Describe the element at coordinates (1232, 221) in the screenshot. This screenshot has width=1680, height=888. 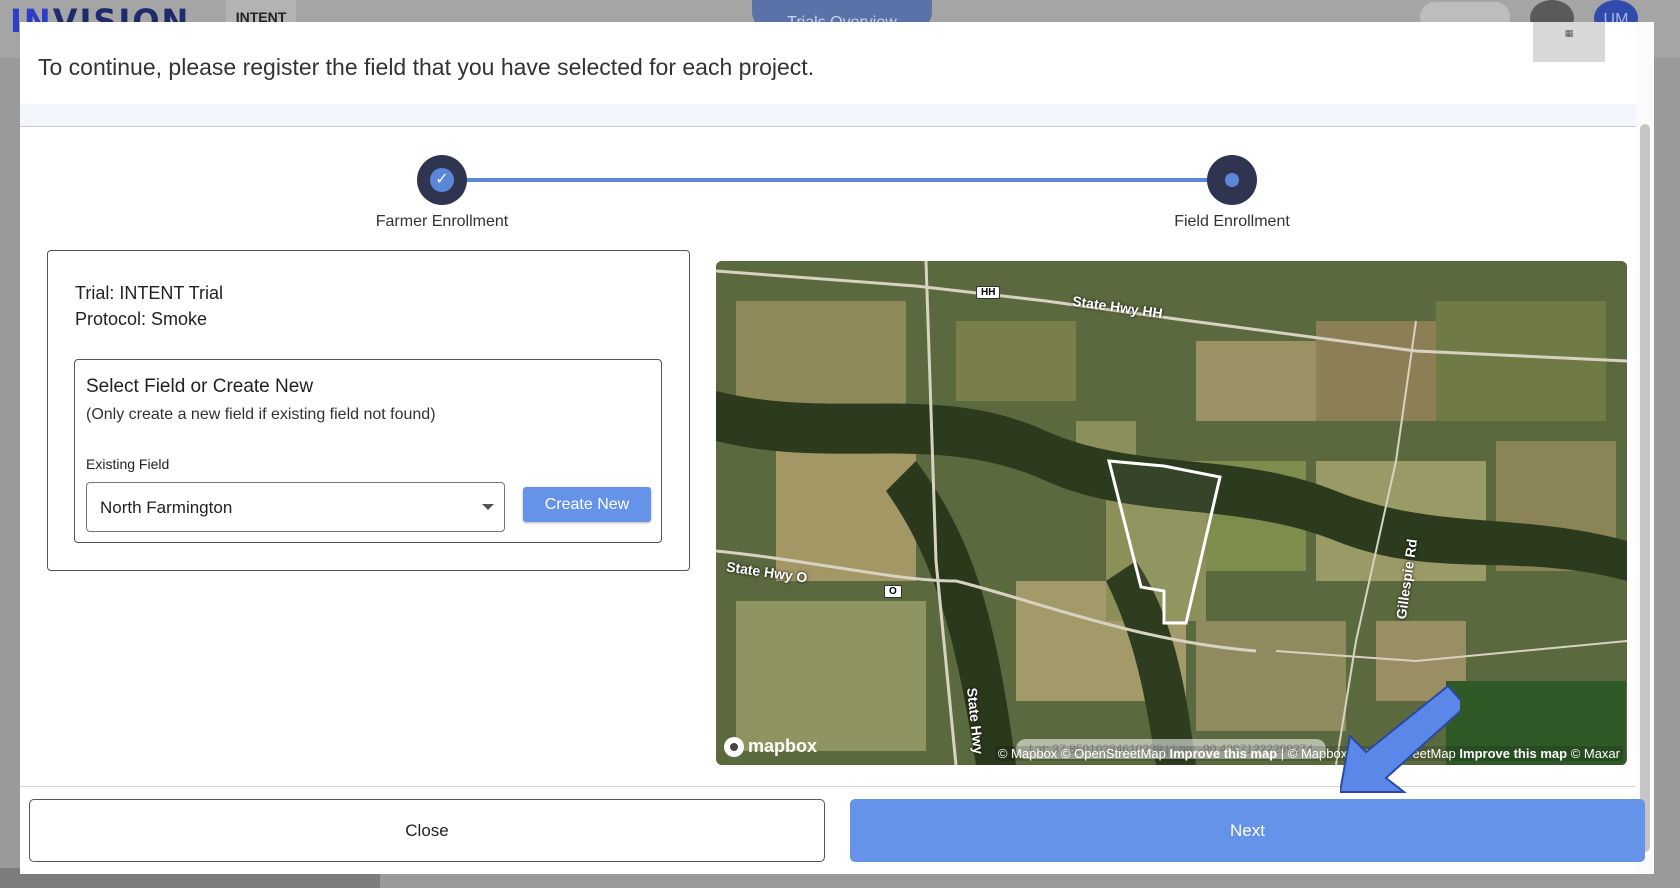
I see `step-label-field-enrollment: Field Enrollment` at that location.